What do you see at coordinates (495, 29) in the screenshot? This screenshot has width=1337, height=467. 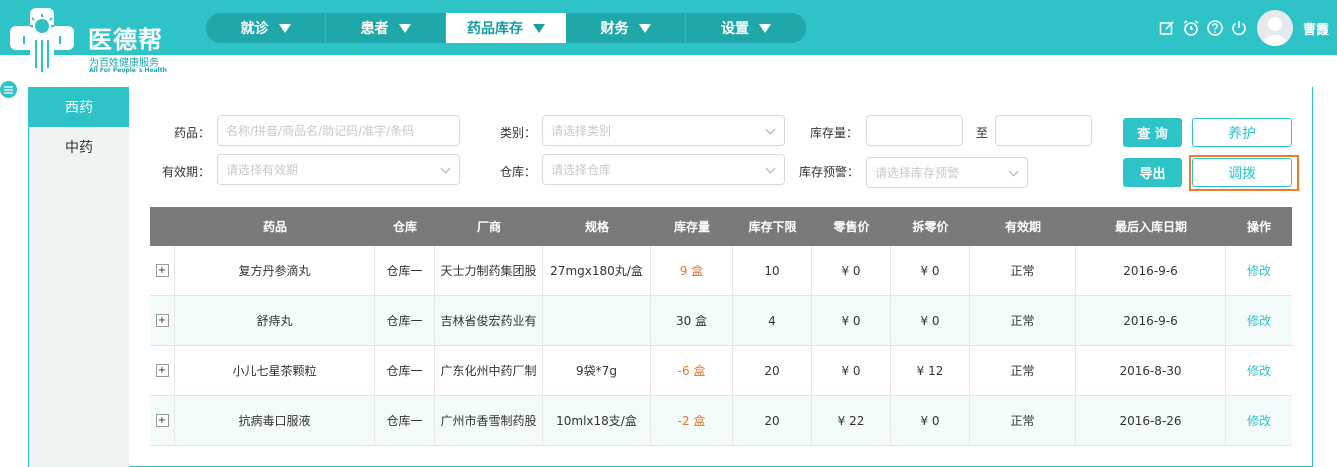 I see `nav-label: 药品库存` at bounding box center [495, 29].